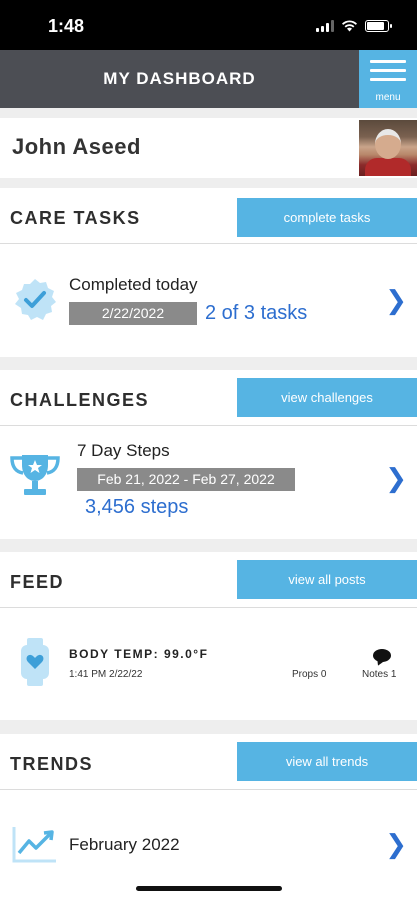  What do you see at coordinates (388, 97) in the screenshot?
I see `menu-label: menu` at bounding box center [388, 97].